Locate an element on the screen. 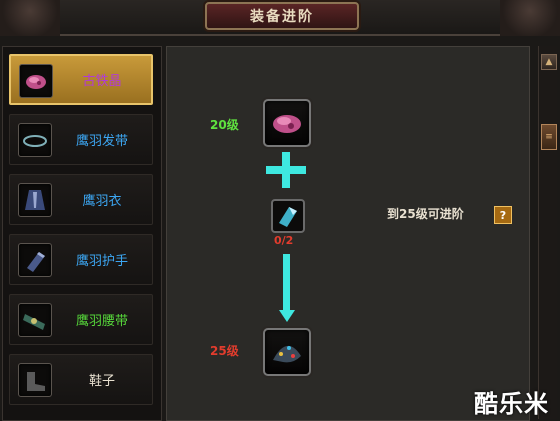 This screenshot has width=560, height=421. equipment-item-label: 鹰羽衣 is located at coordinates (102, 201).